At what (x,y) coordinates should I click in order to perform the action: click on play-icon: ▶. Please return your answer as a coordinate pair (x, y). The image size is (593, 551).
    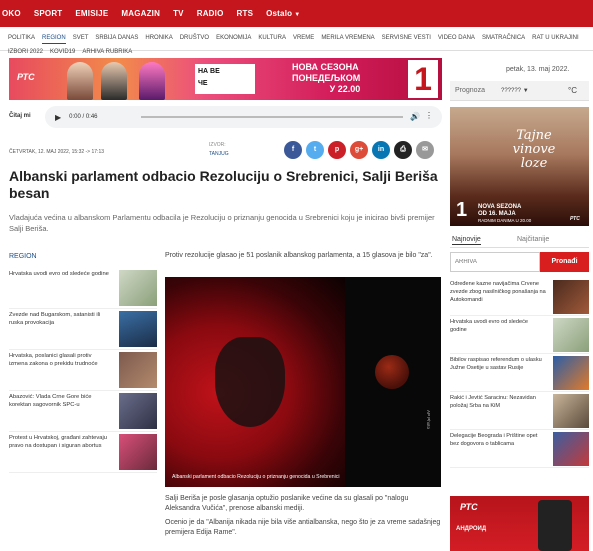
    Looking at the image, I should click on (58, 117).